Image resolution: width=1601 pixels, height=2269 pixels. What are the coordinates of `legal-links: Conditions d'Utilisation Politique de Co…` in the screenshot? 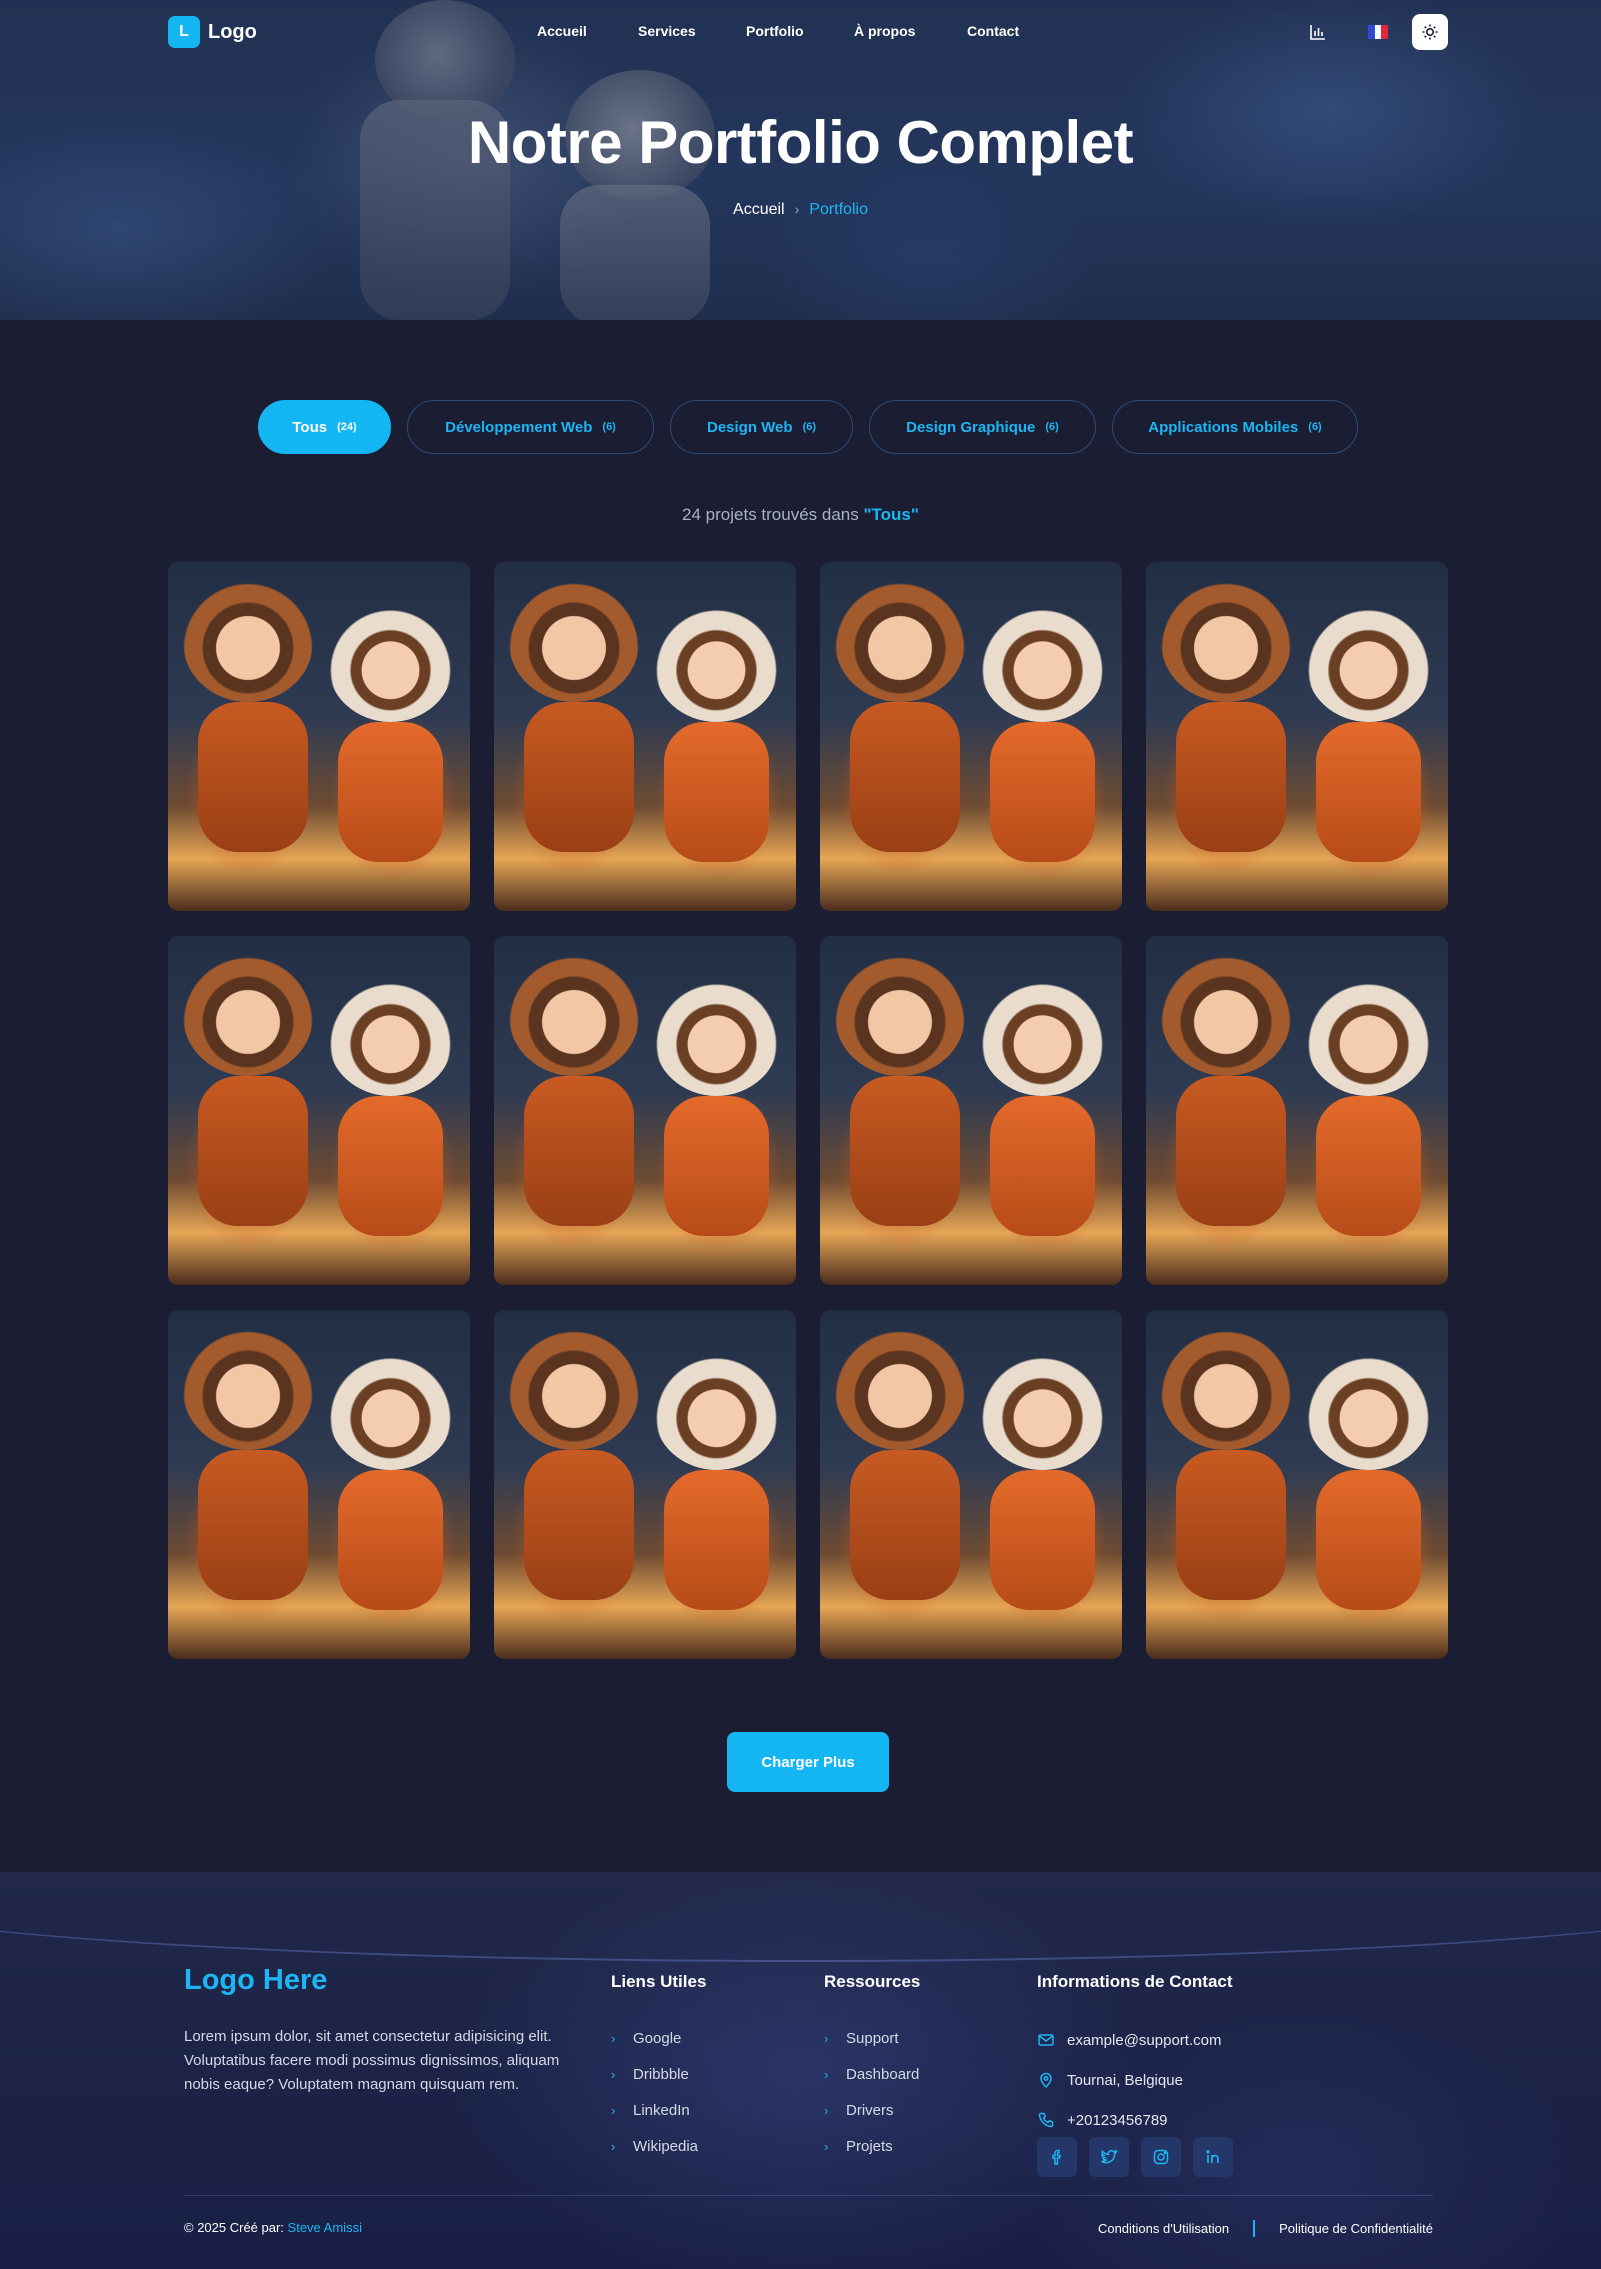 It's located at (1265, 2228).